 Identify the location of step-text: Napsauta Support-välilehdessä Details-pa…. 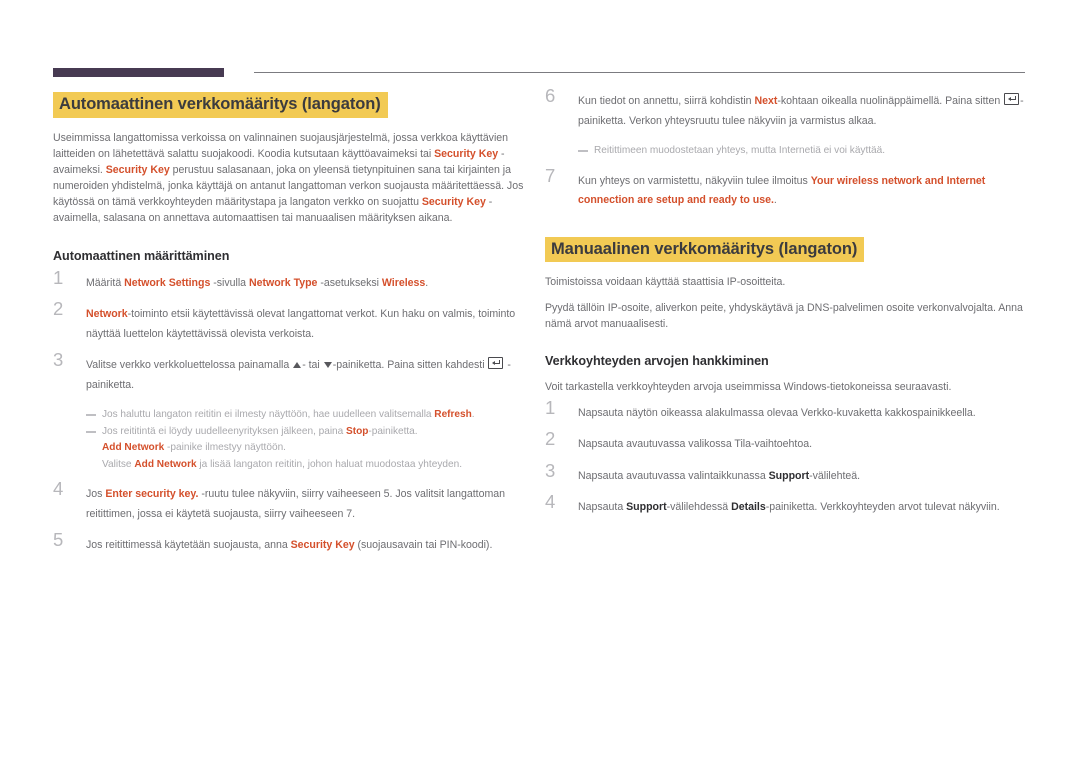
(804, 508).